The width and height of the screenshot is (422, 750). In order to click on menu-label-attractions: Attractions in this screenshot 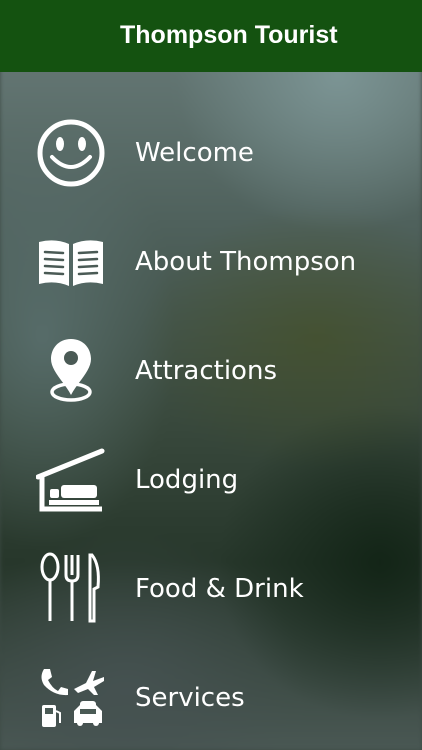, I will do `click(206, 370)`.